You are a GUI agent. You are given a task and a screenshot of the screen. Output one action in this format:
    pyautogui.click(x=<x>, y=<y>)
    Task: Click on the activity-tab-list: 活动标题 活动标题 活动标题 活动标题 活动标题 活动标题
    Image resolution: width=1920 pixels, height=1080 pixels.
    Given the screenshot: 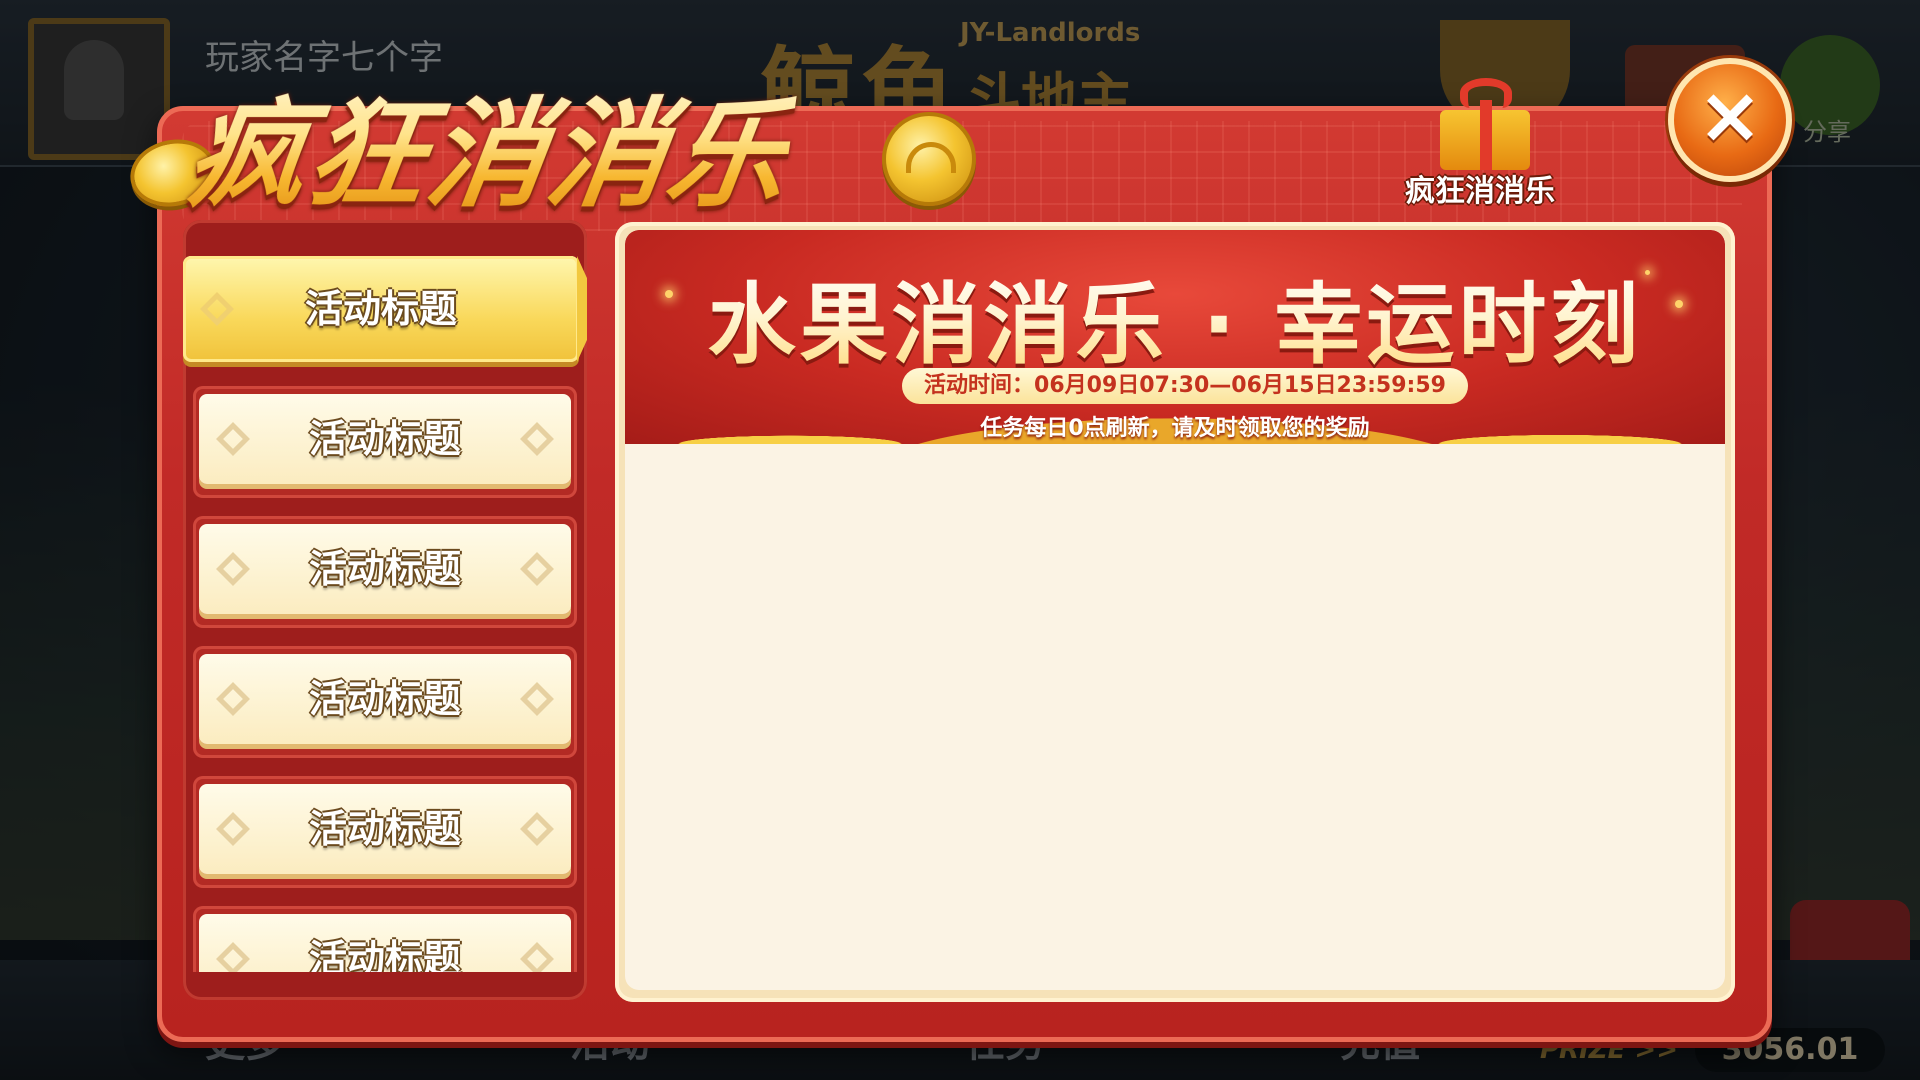 What is the action you would take?
    pyautogui.click(x=385, y=596)
    